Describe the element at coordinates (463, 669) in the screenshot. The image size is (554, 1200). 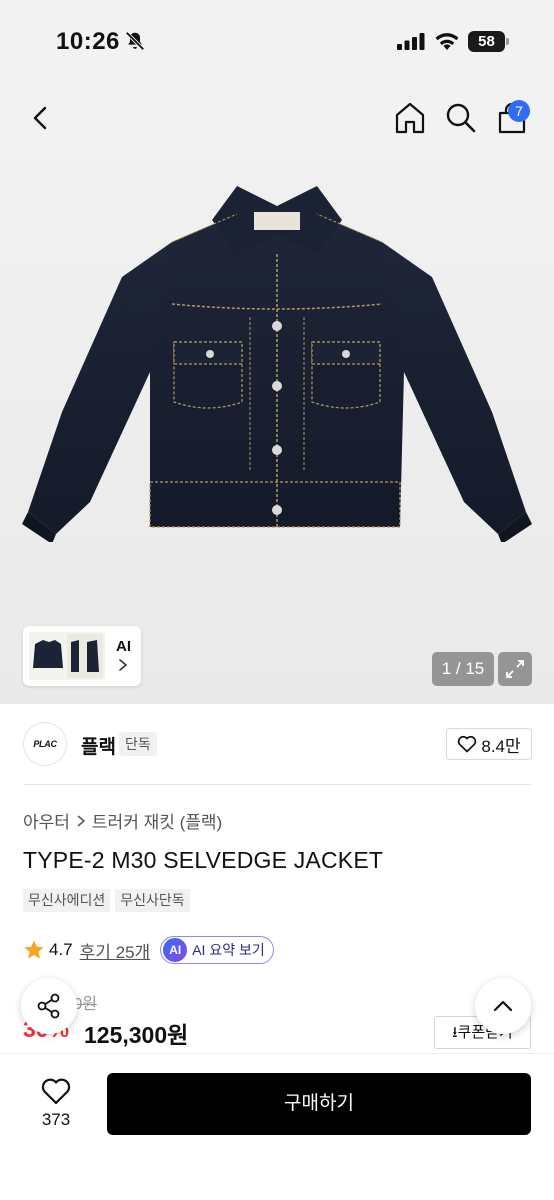
I see `image-page-counter: 1 / 15` at that location.